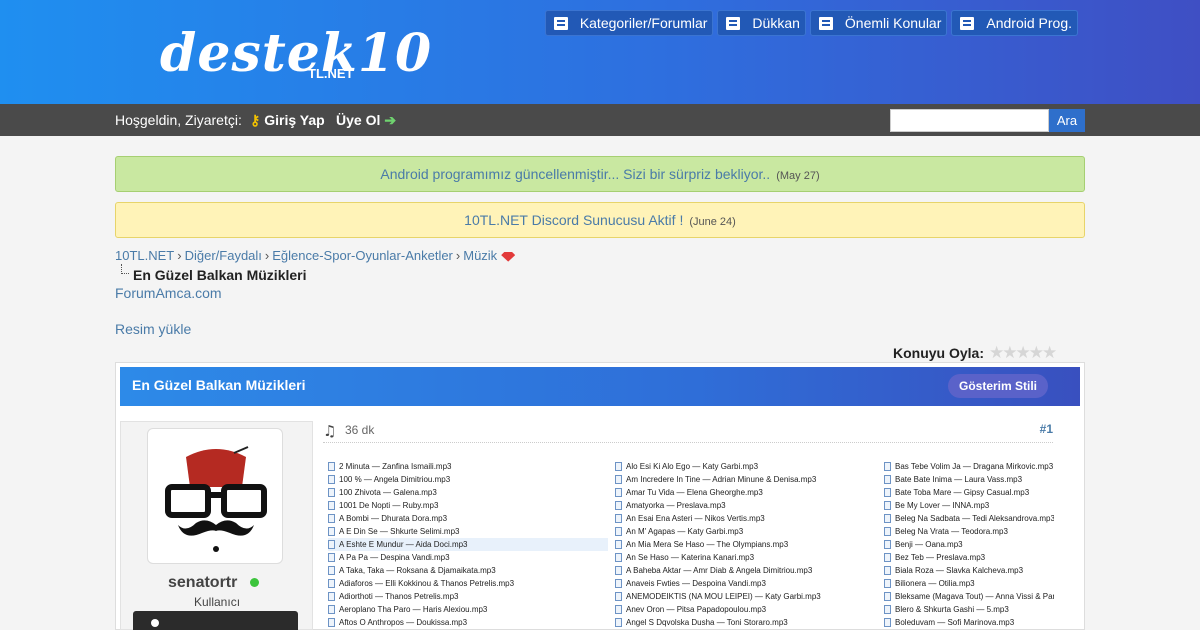 The image size is (1200, 630). Describe the element at coordinates (692, 466) in the screenshot. I see `file-name: Alo Esi Ki Alo Ego — Katy Garbi.mp3` at that location.